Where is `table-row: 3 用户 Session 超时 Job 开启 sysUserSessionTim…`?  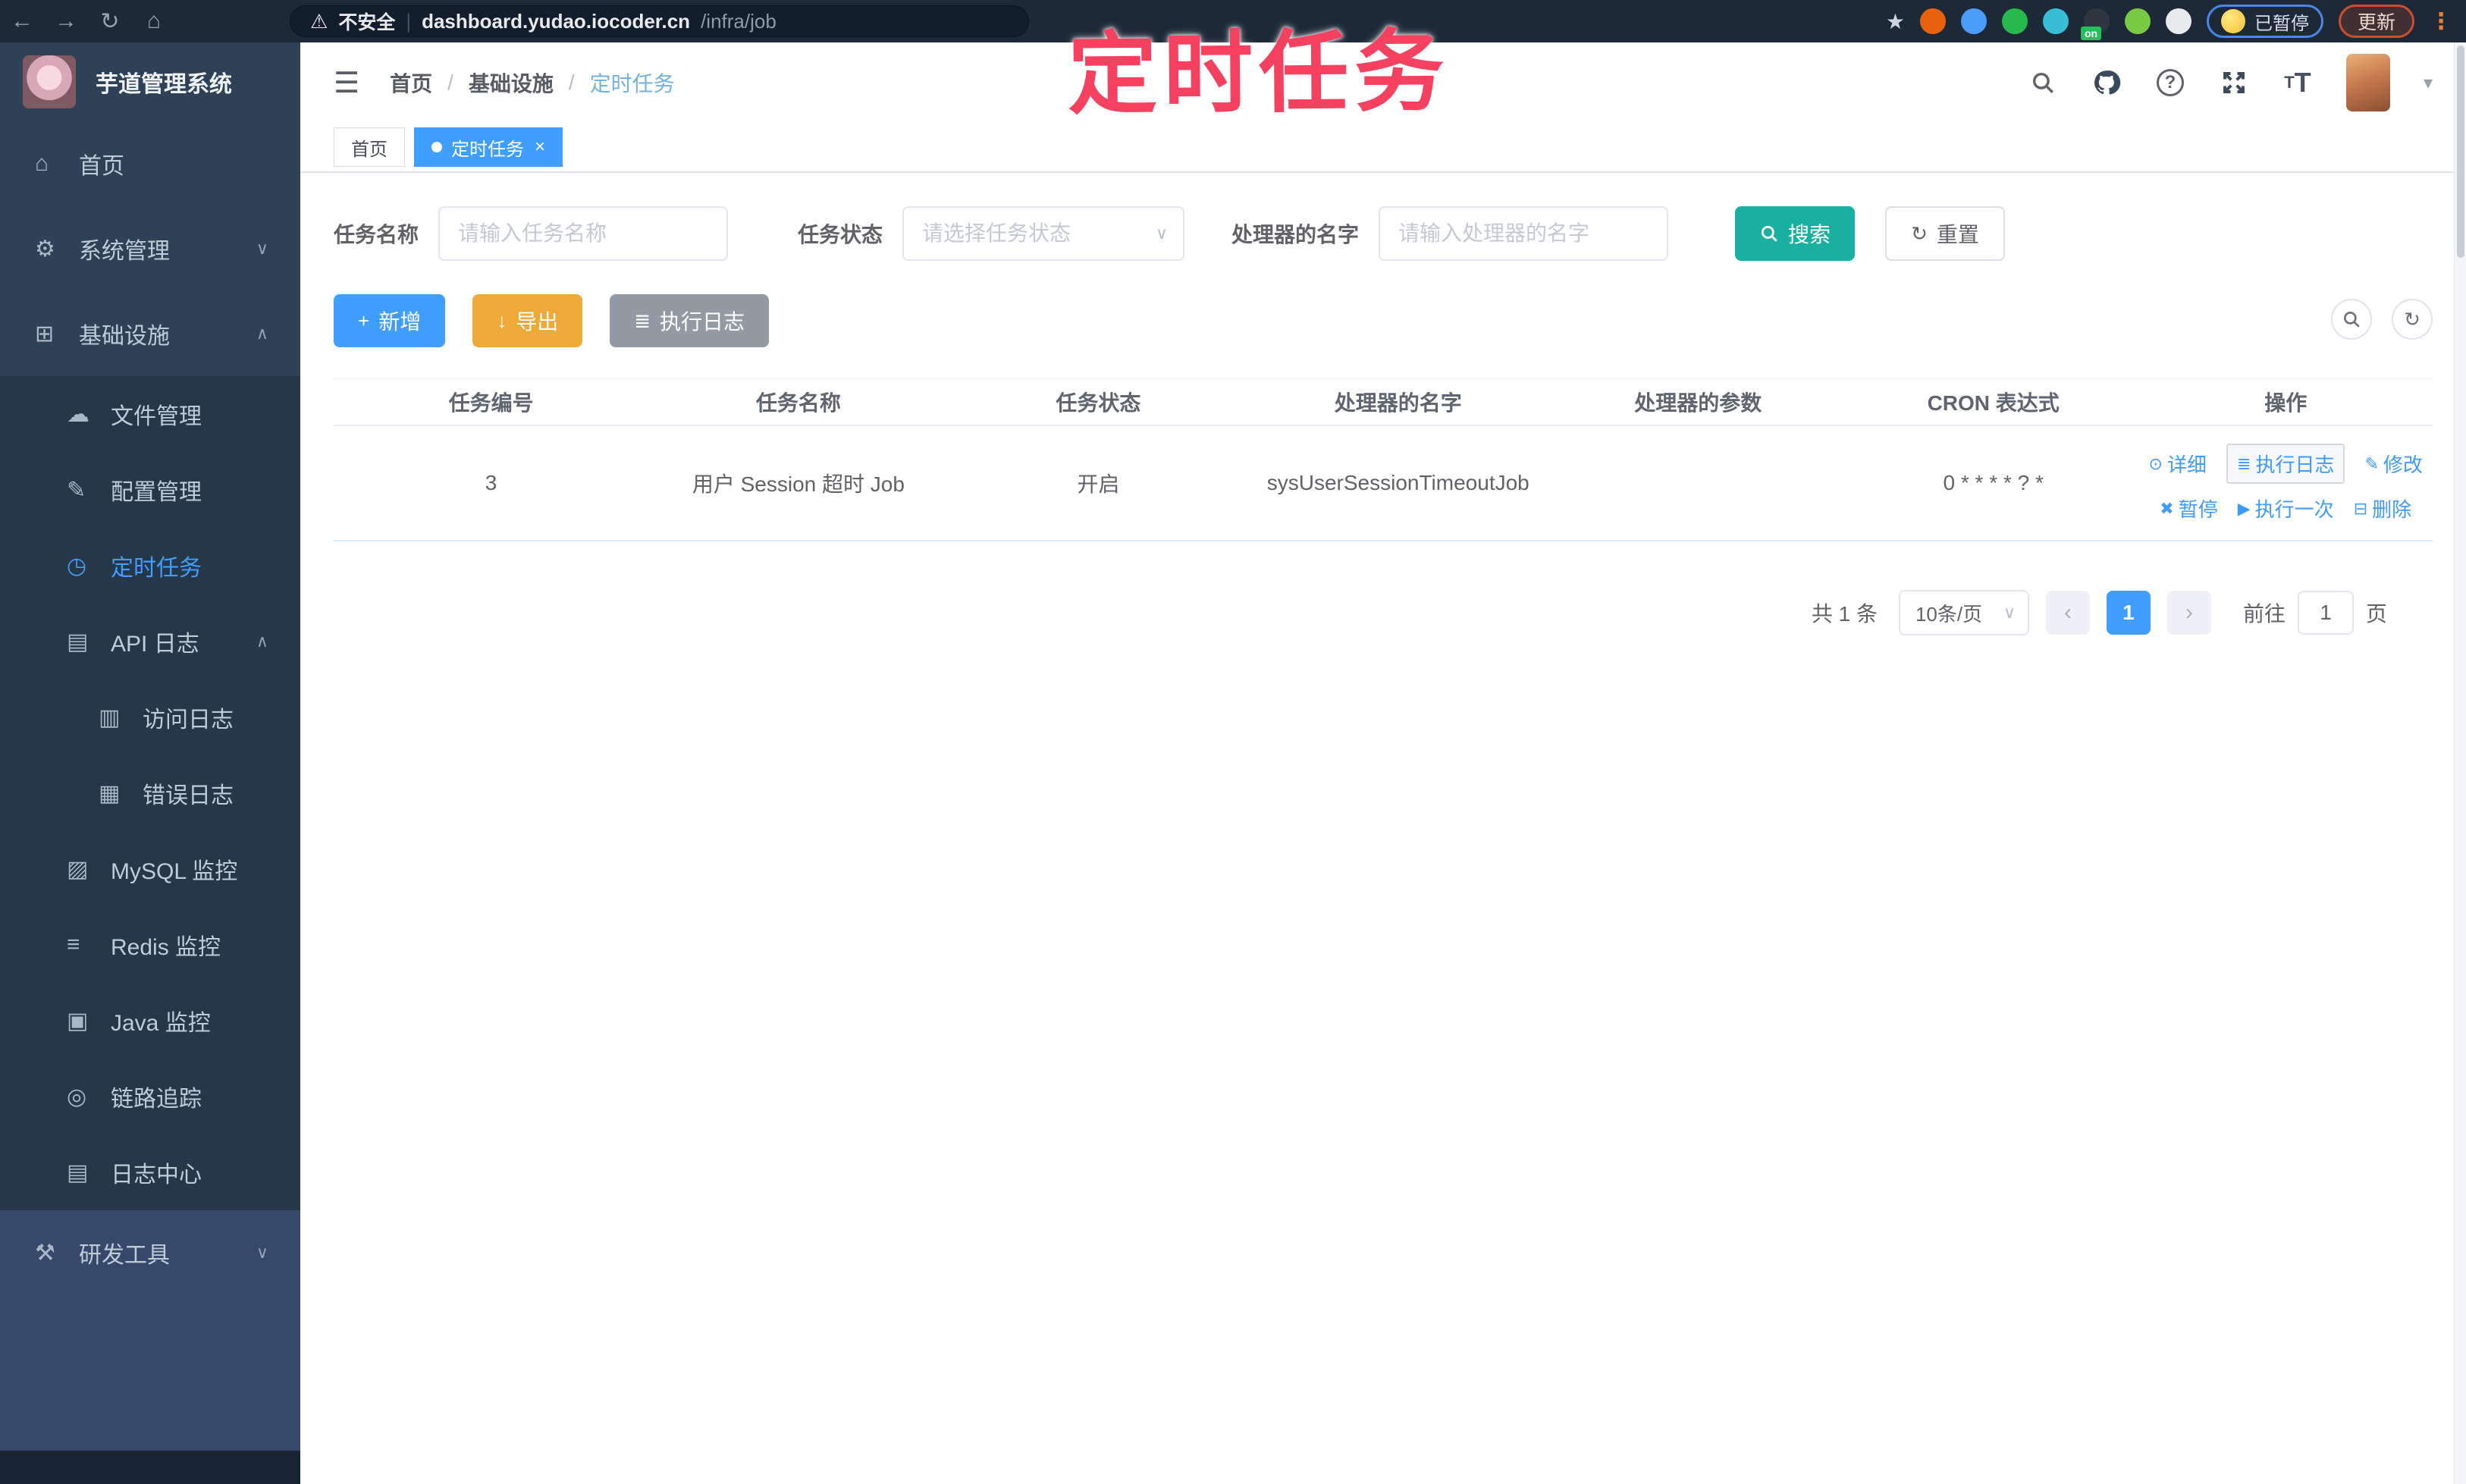 table-row: 3 用户 Session 超时 Job 开启 sysUserSessionTim… is located at coordinates (1383, 483).